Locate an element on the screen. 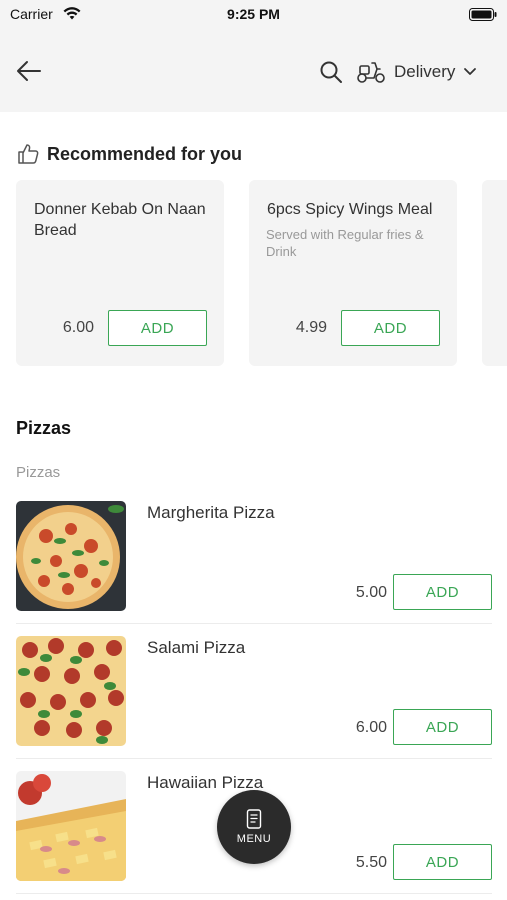 The width and height of the screenshot is (507, 900). recommended-item-name: 6pcs Spicy Wings Meal is located at coordinates (350, 209).